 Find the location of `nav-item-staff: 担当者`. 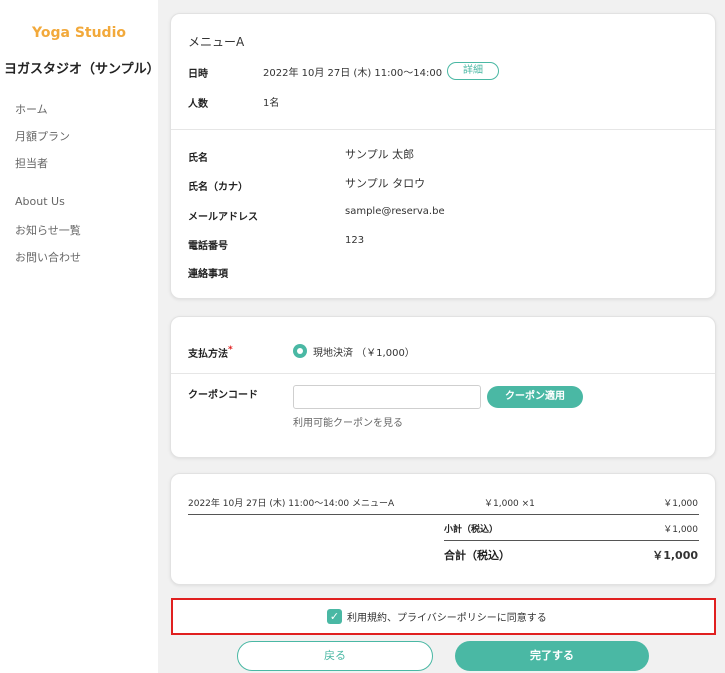

nav-item-staff: 担当者 is located at coordinates (31, 163).